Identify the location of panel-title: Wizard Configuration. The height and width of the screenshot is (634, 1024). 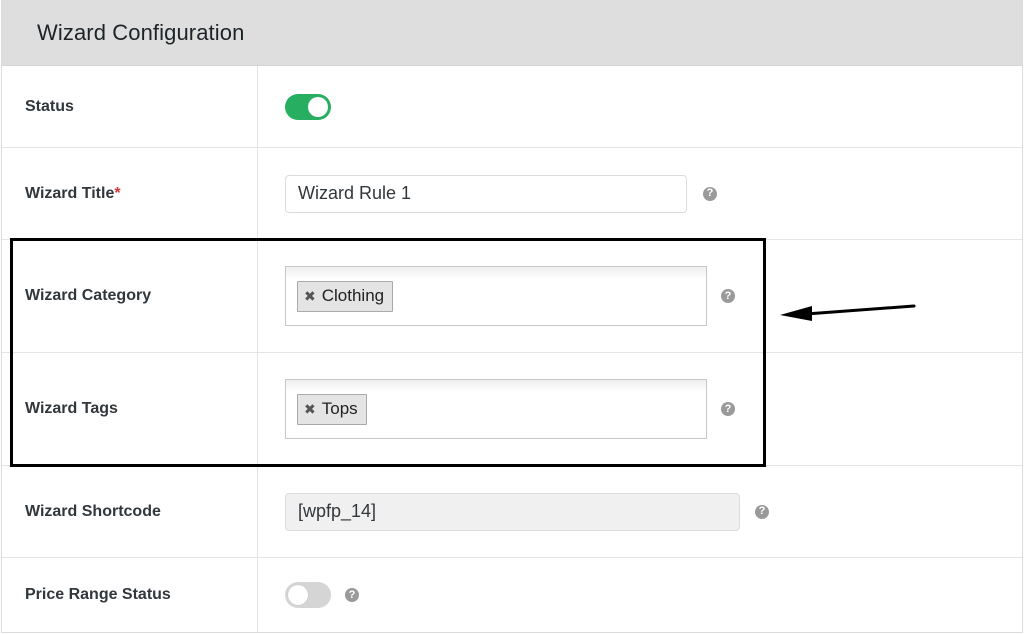
(141, 32).